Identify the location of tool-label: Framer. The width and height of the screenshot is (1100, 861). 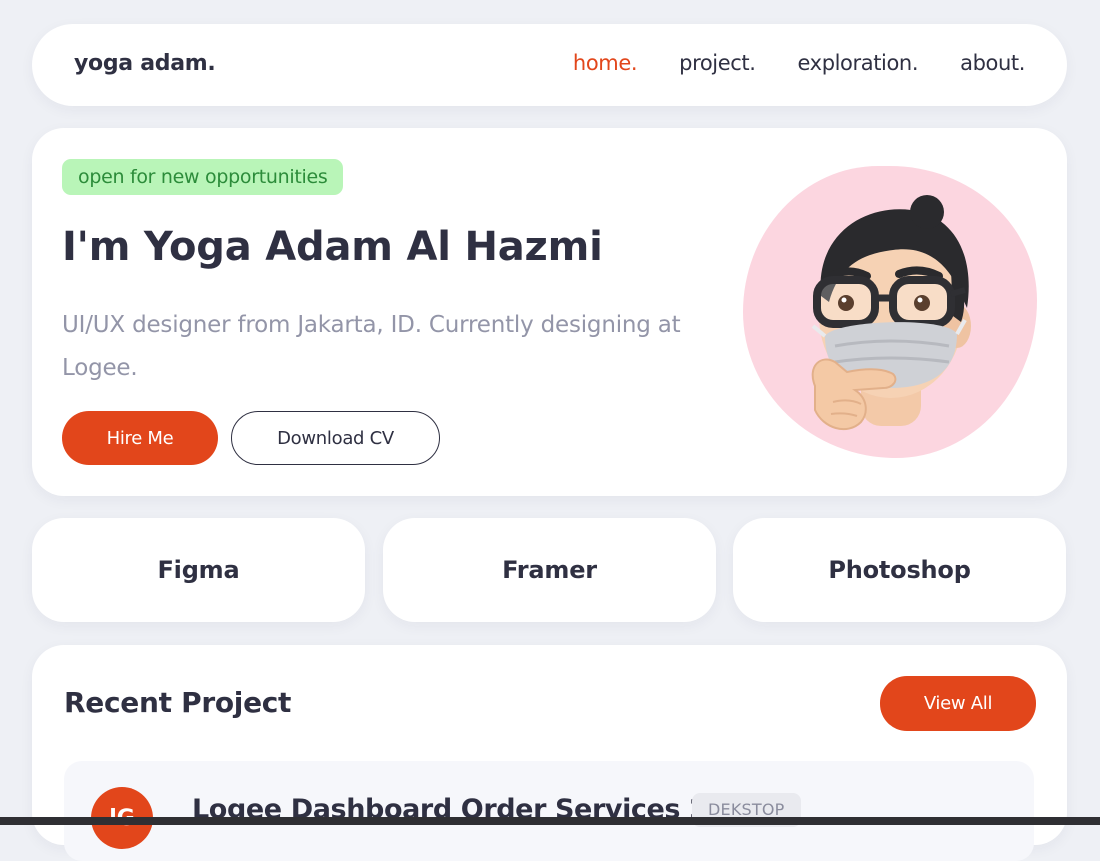
(549, 570).